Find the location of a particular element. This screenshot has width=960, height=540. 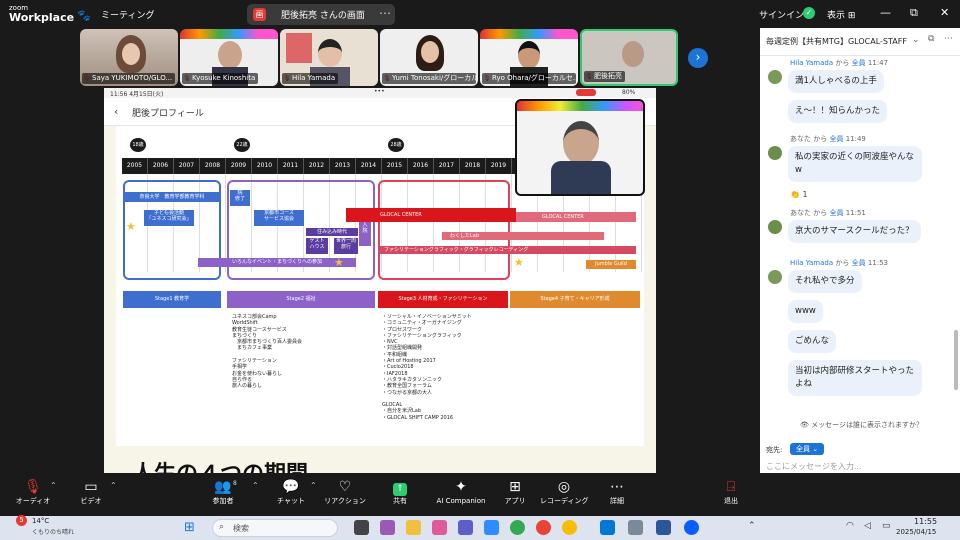

year-cell: 2006 is located at coordinates (161, 166).